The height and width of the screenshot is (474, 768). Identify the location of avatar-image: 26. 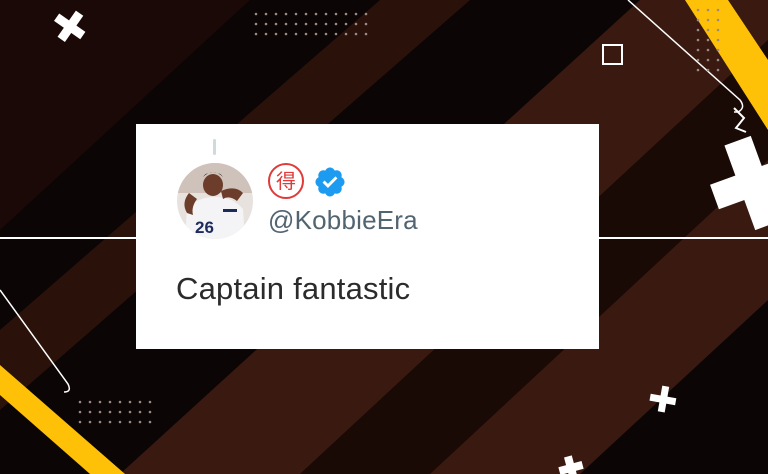
(215, 201).